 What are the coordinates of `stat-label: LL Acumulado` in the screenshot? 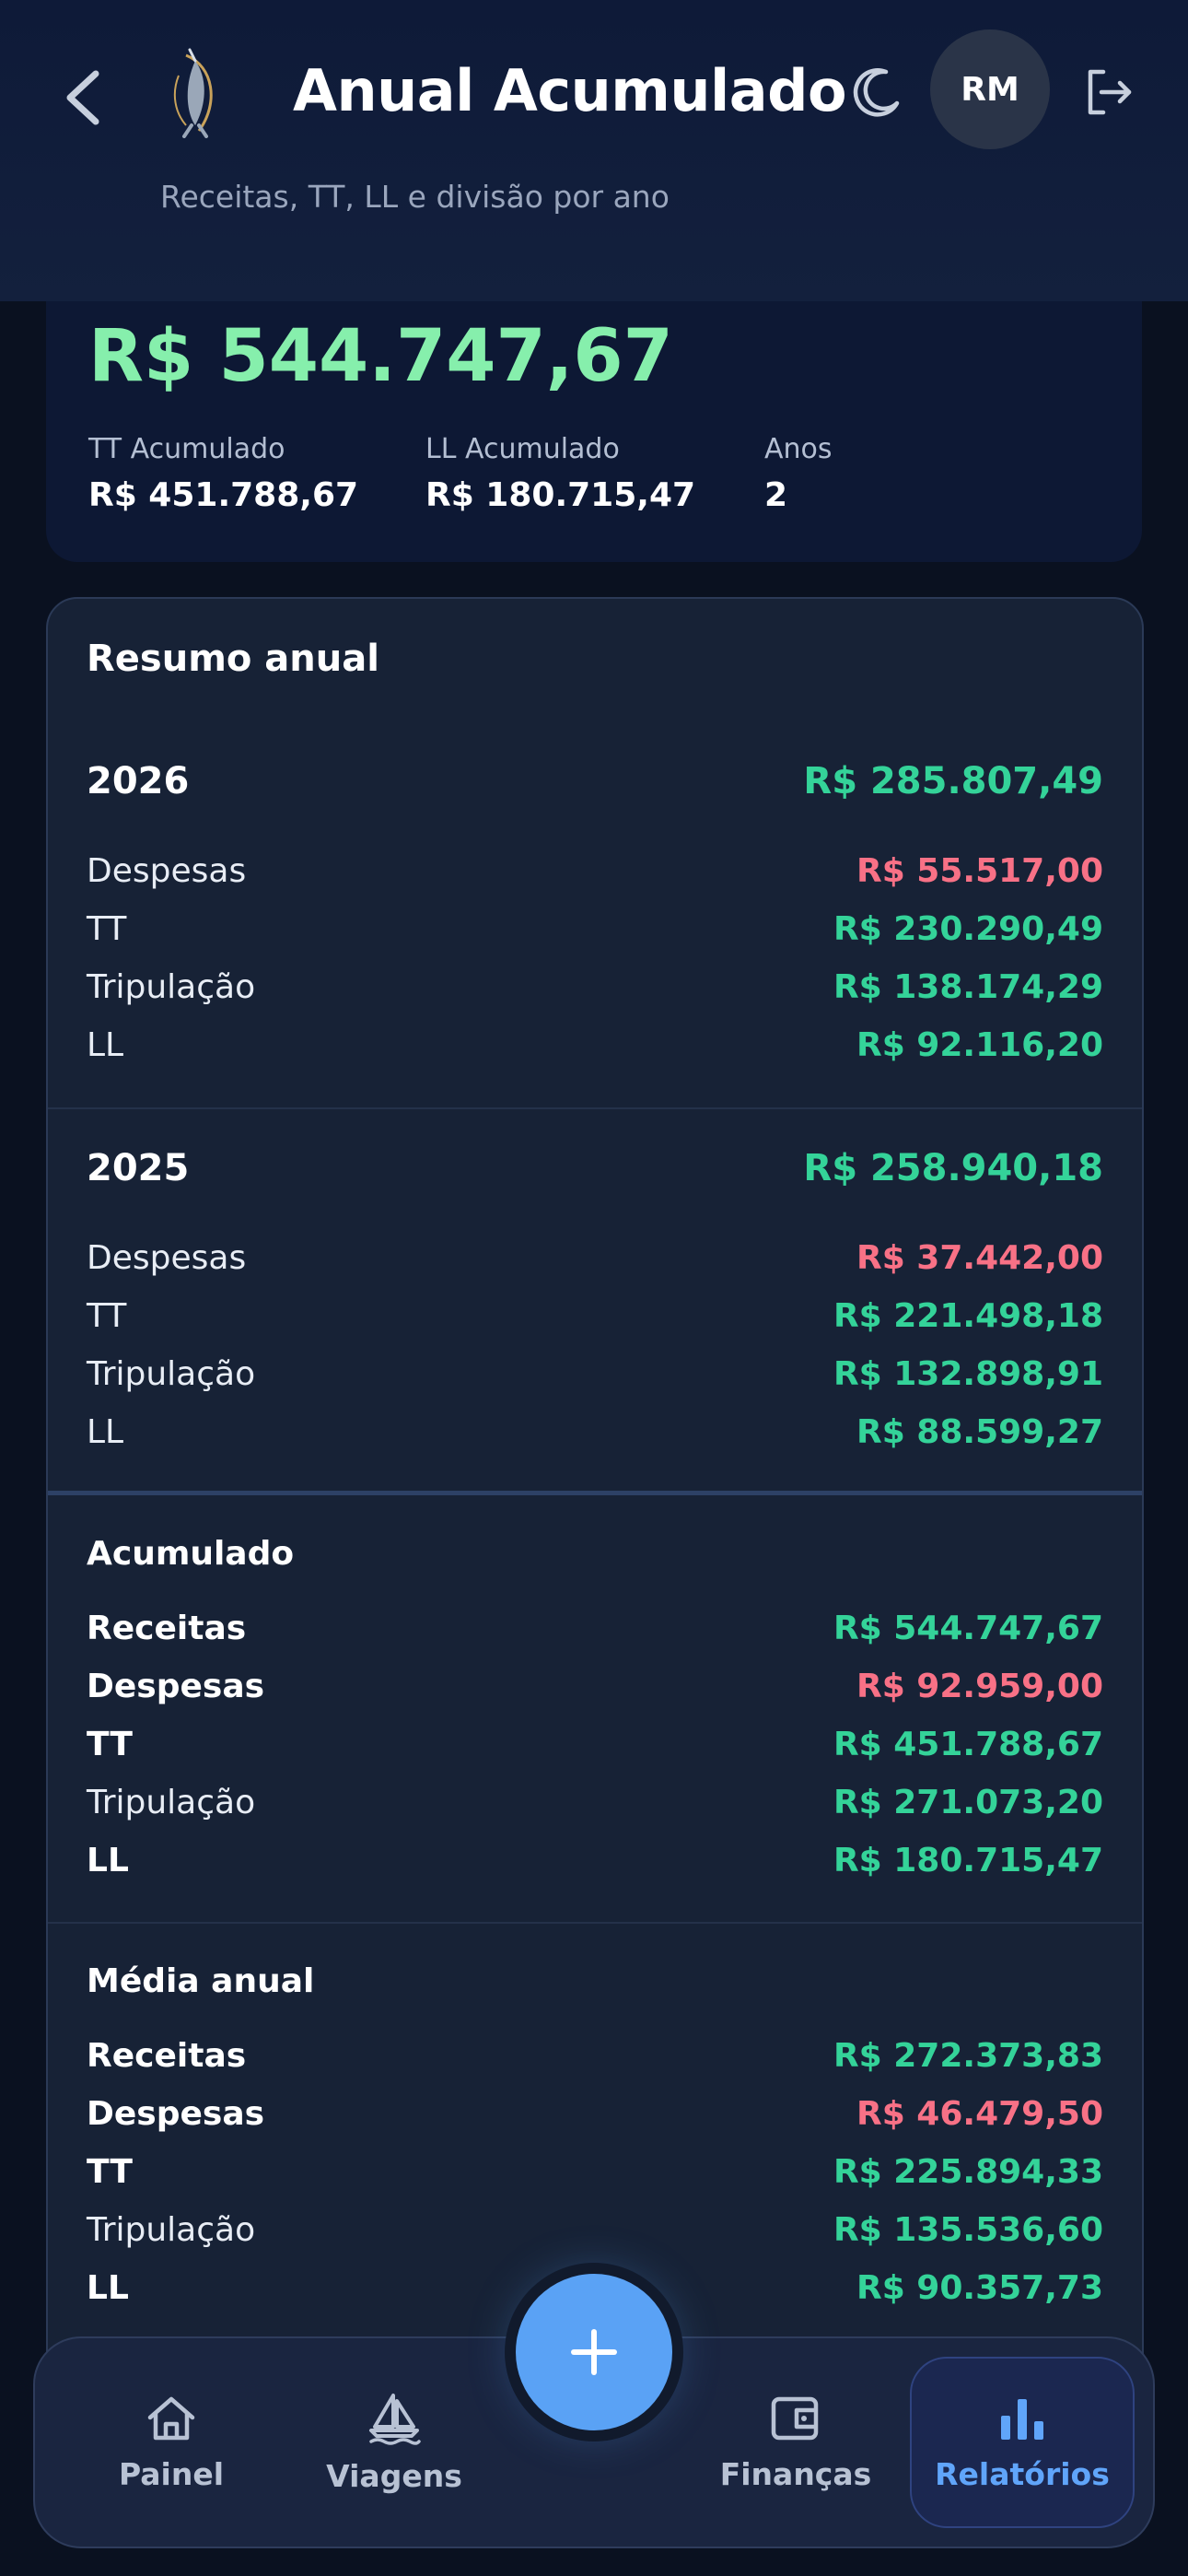 It's located at (522, 449).